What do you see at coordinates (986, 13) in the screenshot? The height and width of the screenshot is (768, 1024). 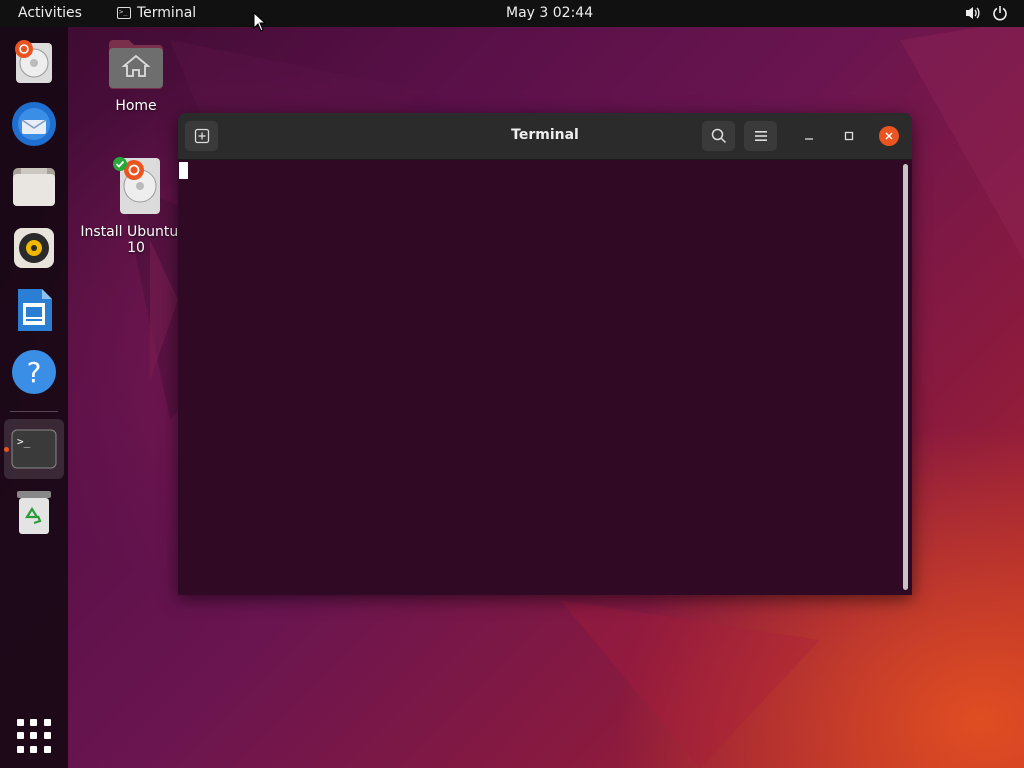 I see `system-tray` at bounding box center [986, 13].